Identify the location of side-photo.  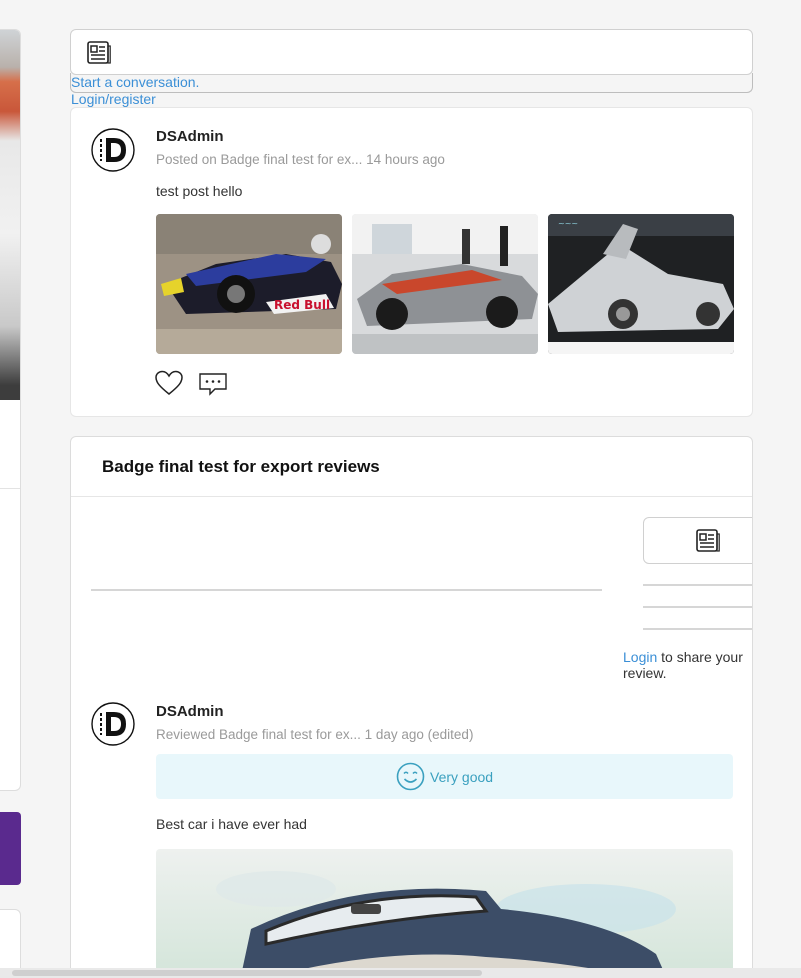
(10, 215).